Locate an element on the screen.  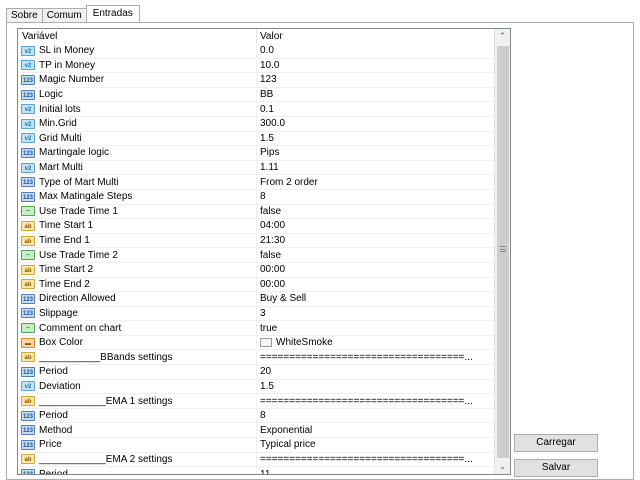
variable-cell: ab ___________BBands settings is located at coordinates (137, 357).